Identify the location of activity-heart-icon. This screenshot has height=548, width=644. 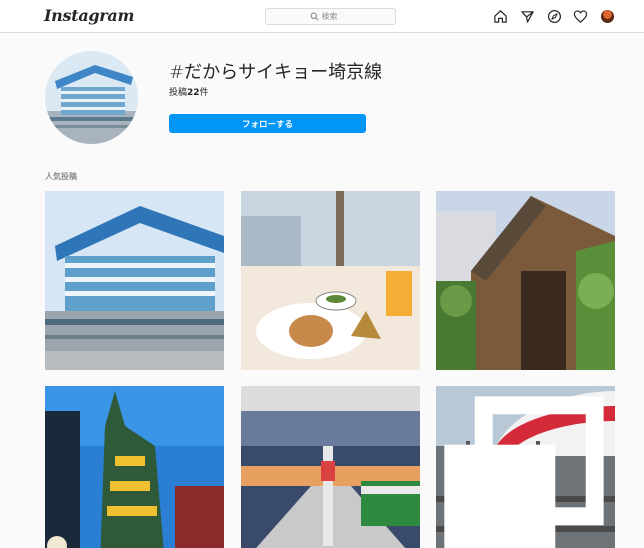
(580, 16).